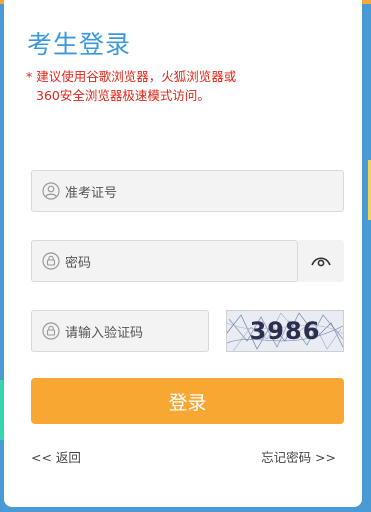 The height and width of the screenshot is (512, 371). What do you see at coordinates (79, 44) in the screenshot?
I see `page-title: 考生登录` at bounding box center [79, 44].